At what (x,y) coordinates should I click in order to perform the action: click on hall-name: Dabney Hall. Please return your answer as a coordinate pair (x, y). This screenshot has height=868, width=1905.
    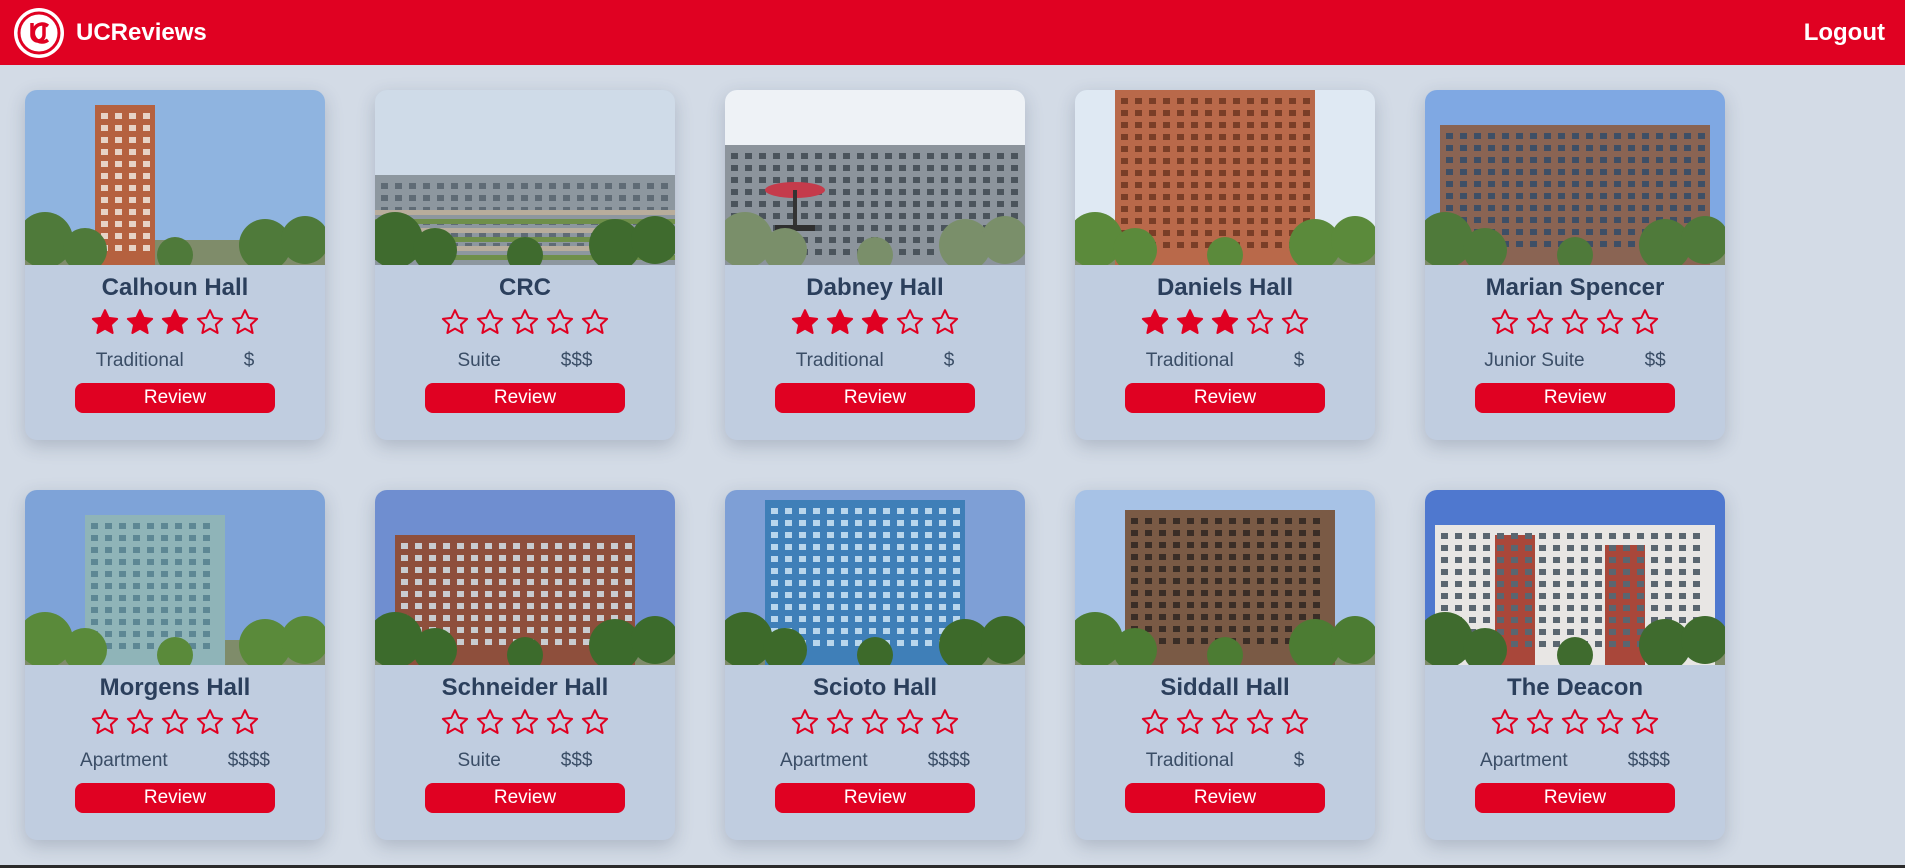
    Looking at the image, I should click on (875, 287).